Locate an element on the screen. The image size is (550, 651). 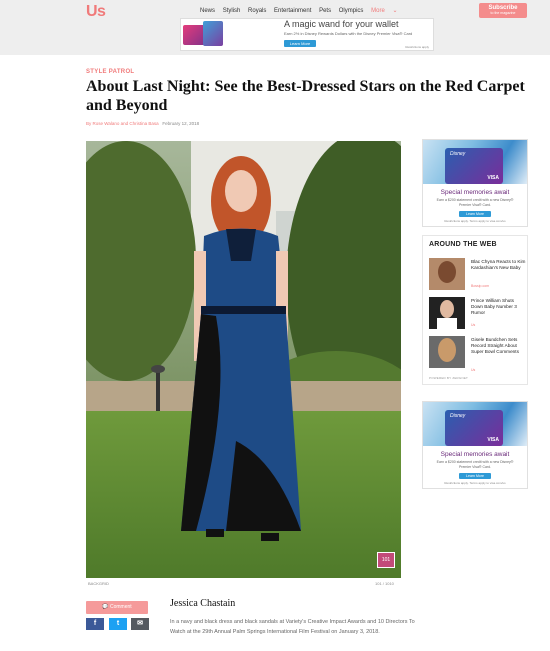
subscribe-sublabel: to the magazine is located at coordinates (503, 13).